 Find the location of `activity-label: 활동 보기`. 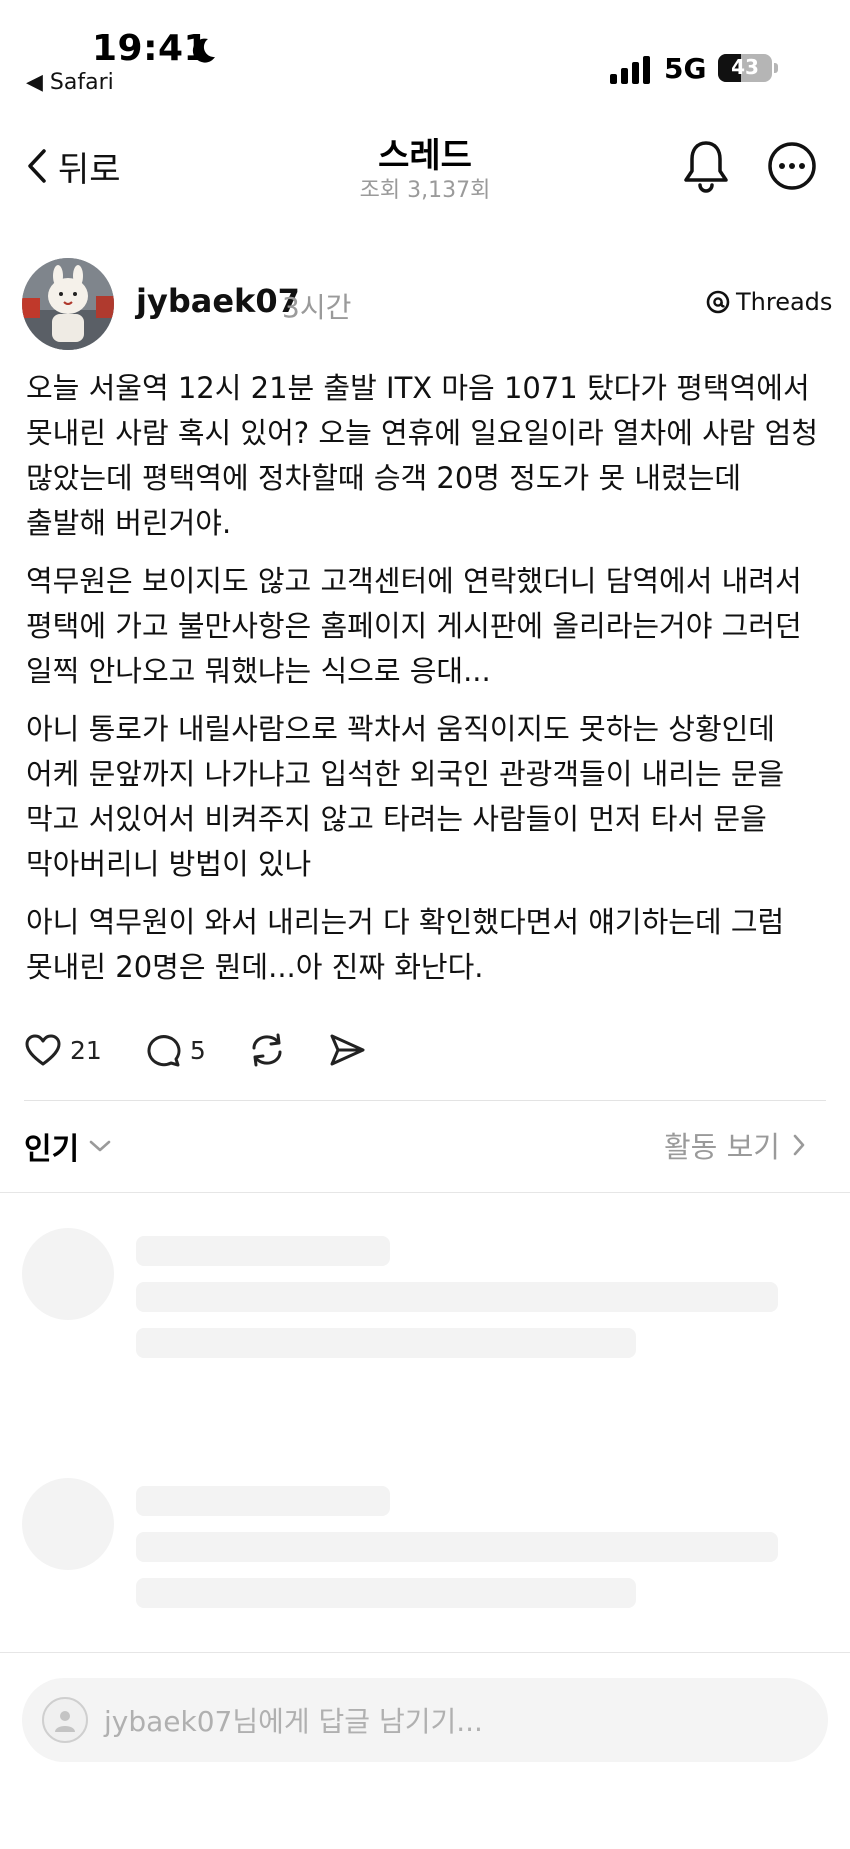

activity-label: 활동 보기 is located at coordinates (722, 1147).